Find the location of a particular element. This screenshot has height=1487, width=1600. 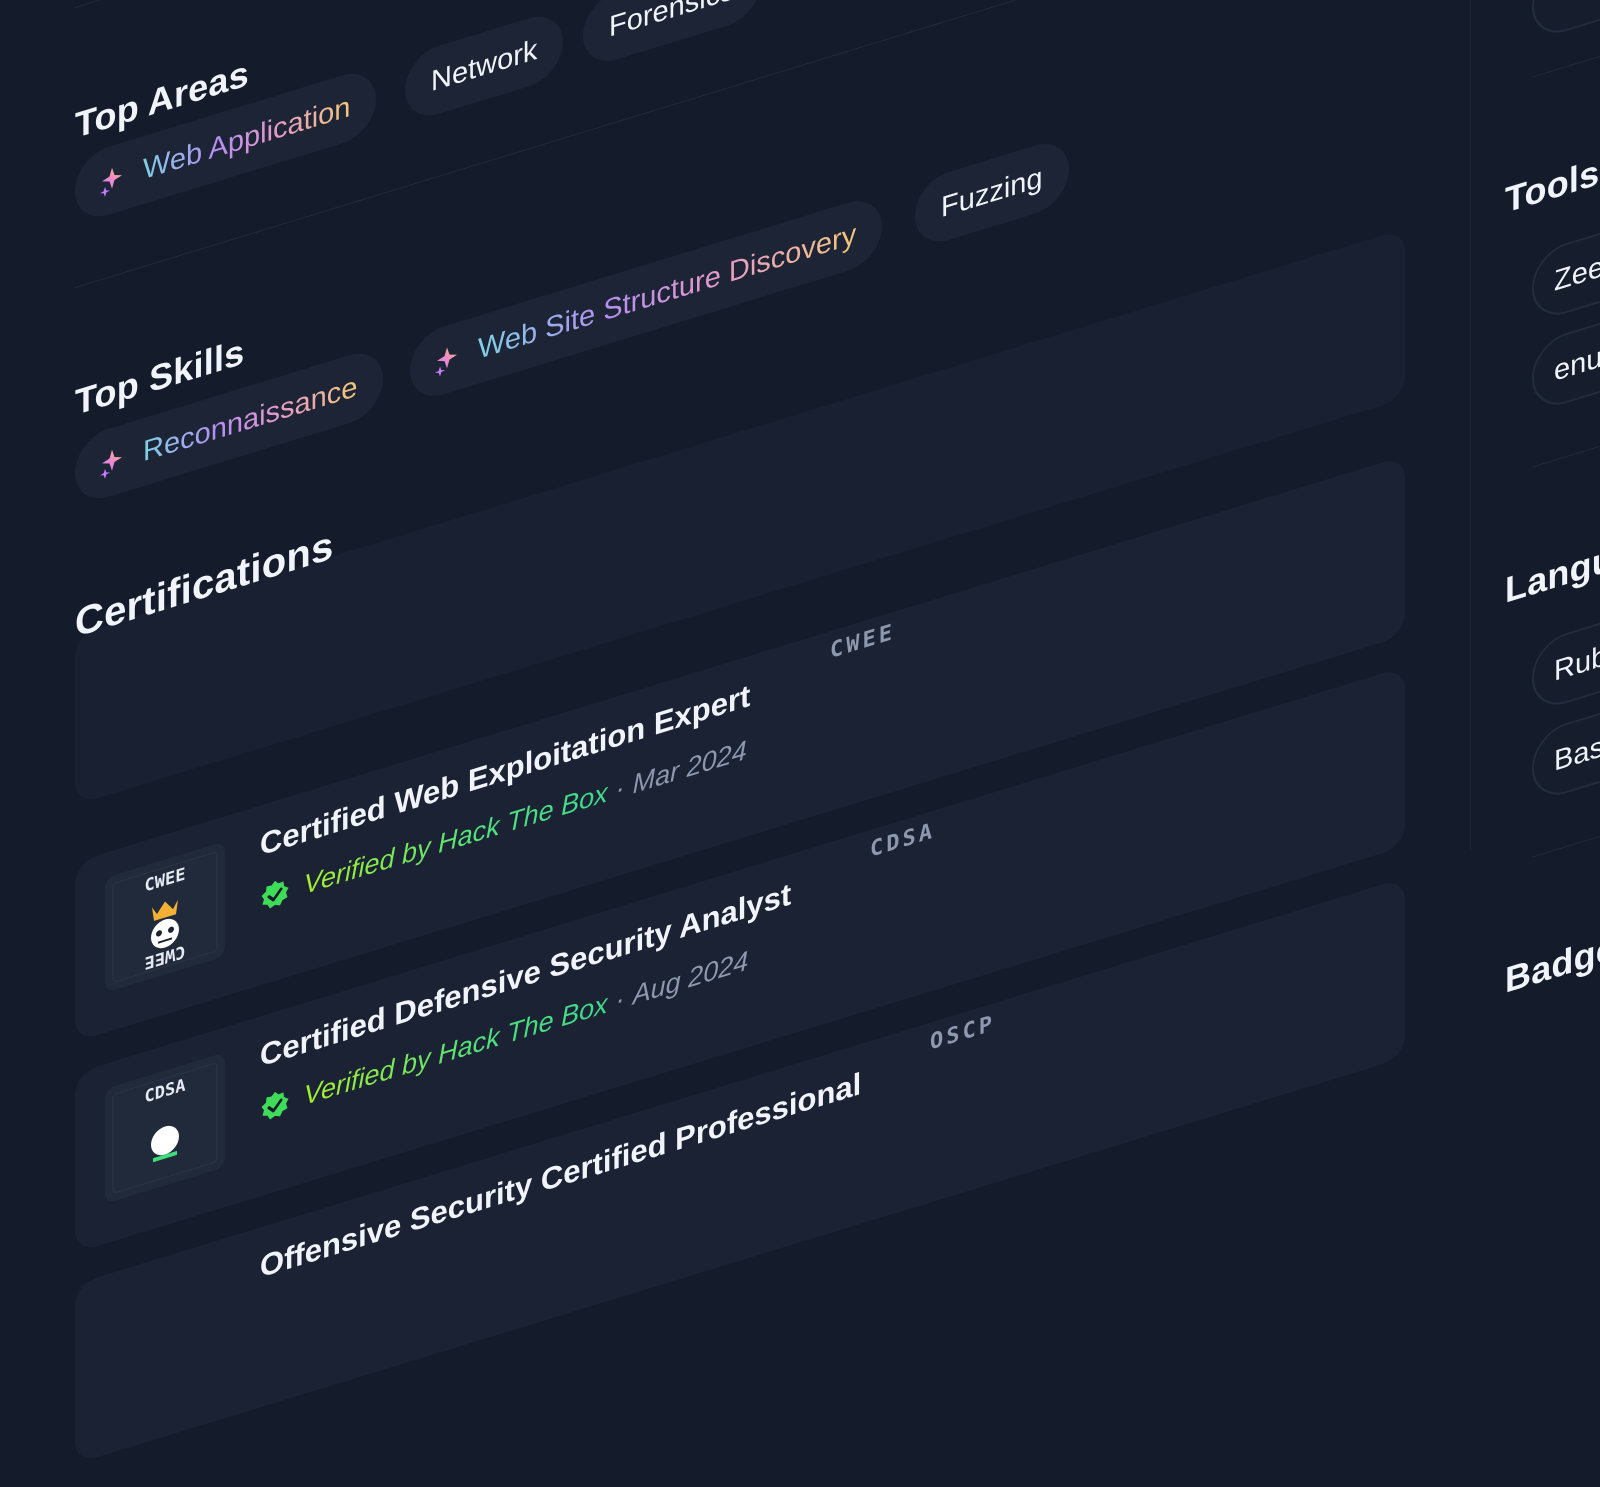

area-pill-forensics: Forensics is located at coordinates (672, 35).